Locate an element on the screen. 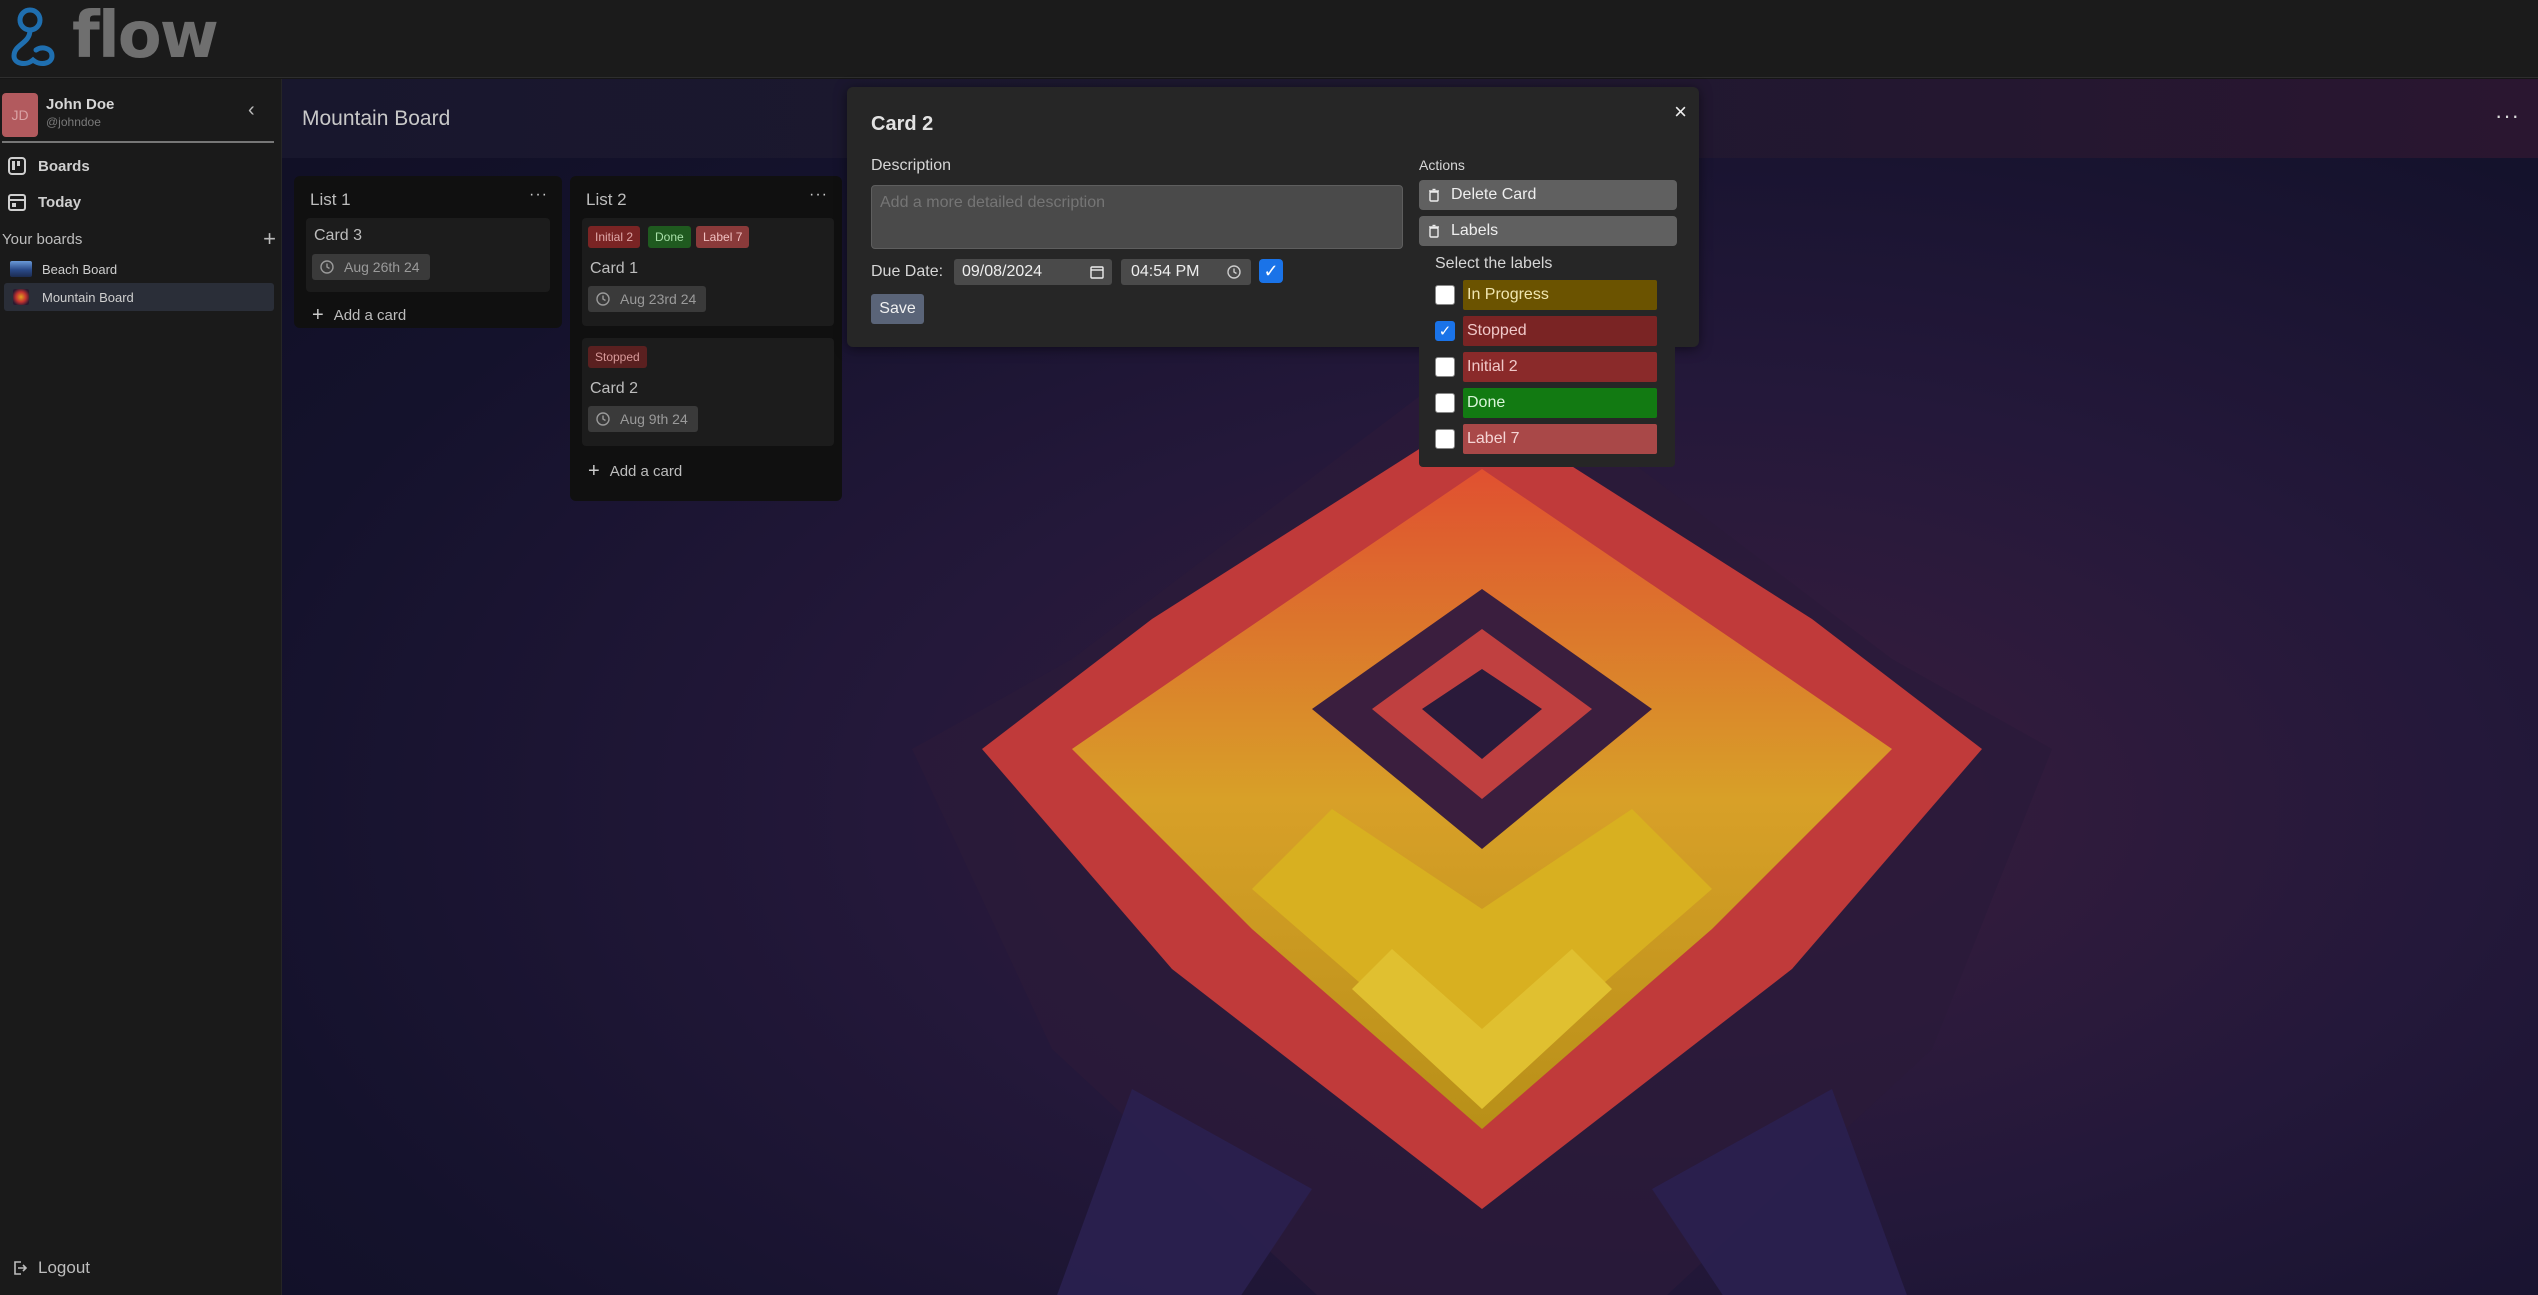 The height and width of the screenshot is (1295, 2538). due-date-value: 09/08/2024 is located at coordinates (1002, 271).